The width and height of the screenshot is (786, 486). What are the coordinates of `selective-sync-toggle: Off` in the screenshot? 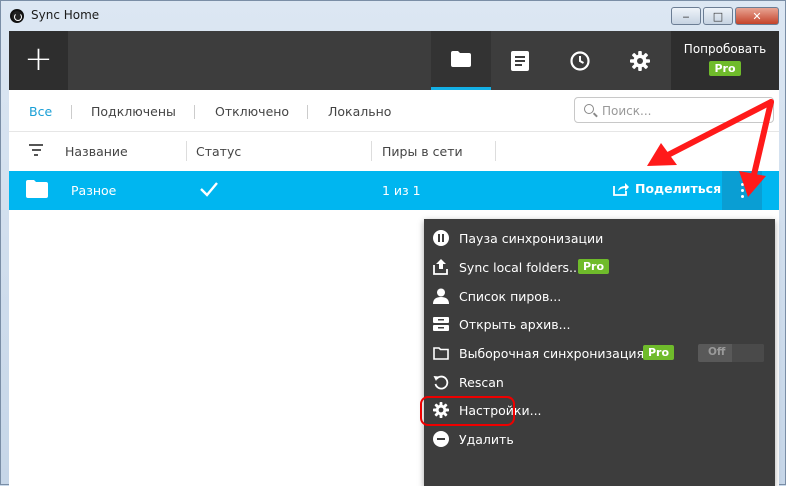 It's located at (731, 353).